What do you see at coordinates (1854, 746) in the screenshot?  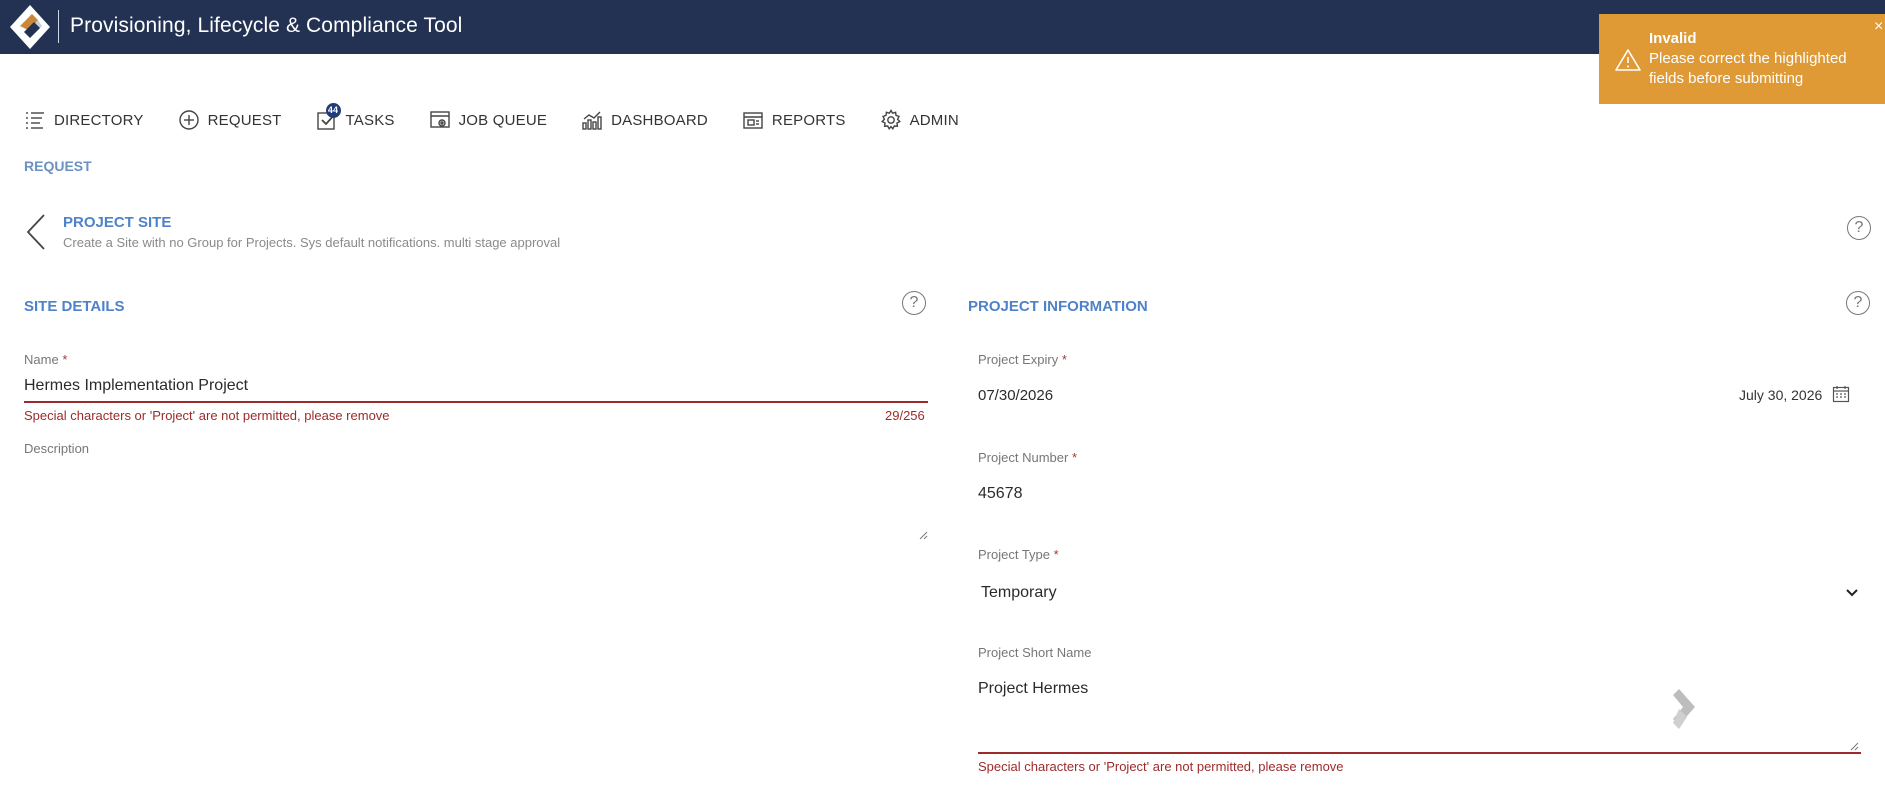 I see `short-name-resize-handle-icon` at bounding box center [1854, 746].